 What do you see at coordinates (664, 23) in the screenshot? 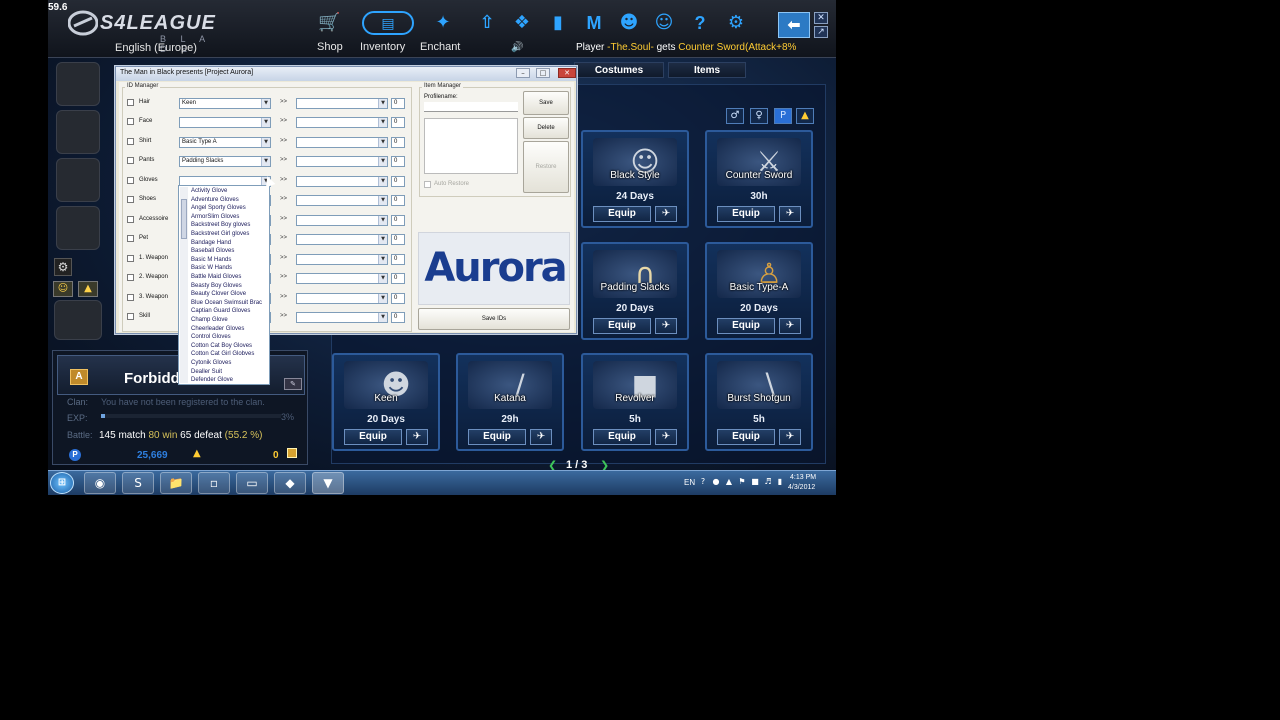
I see `friends-icon: ☺` at bounding box center [664, 23].